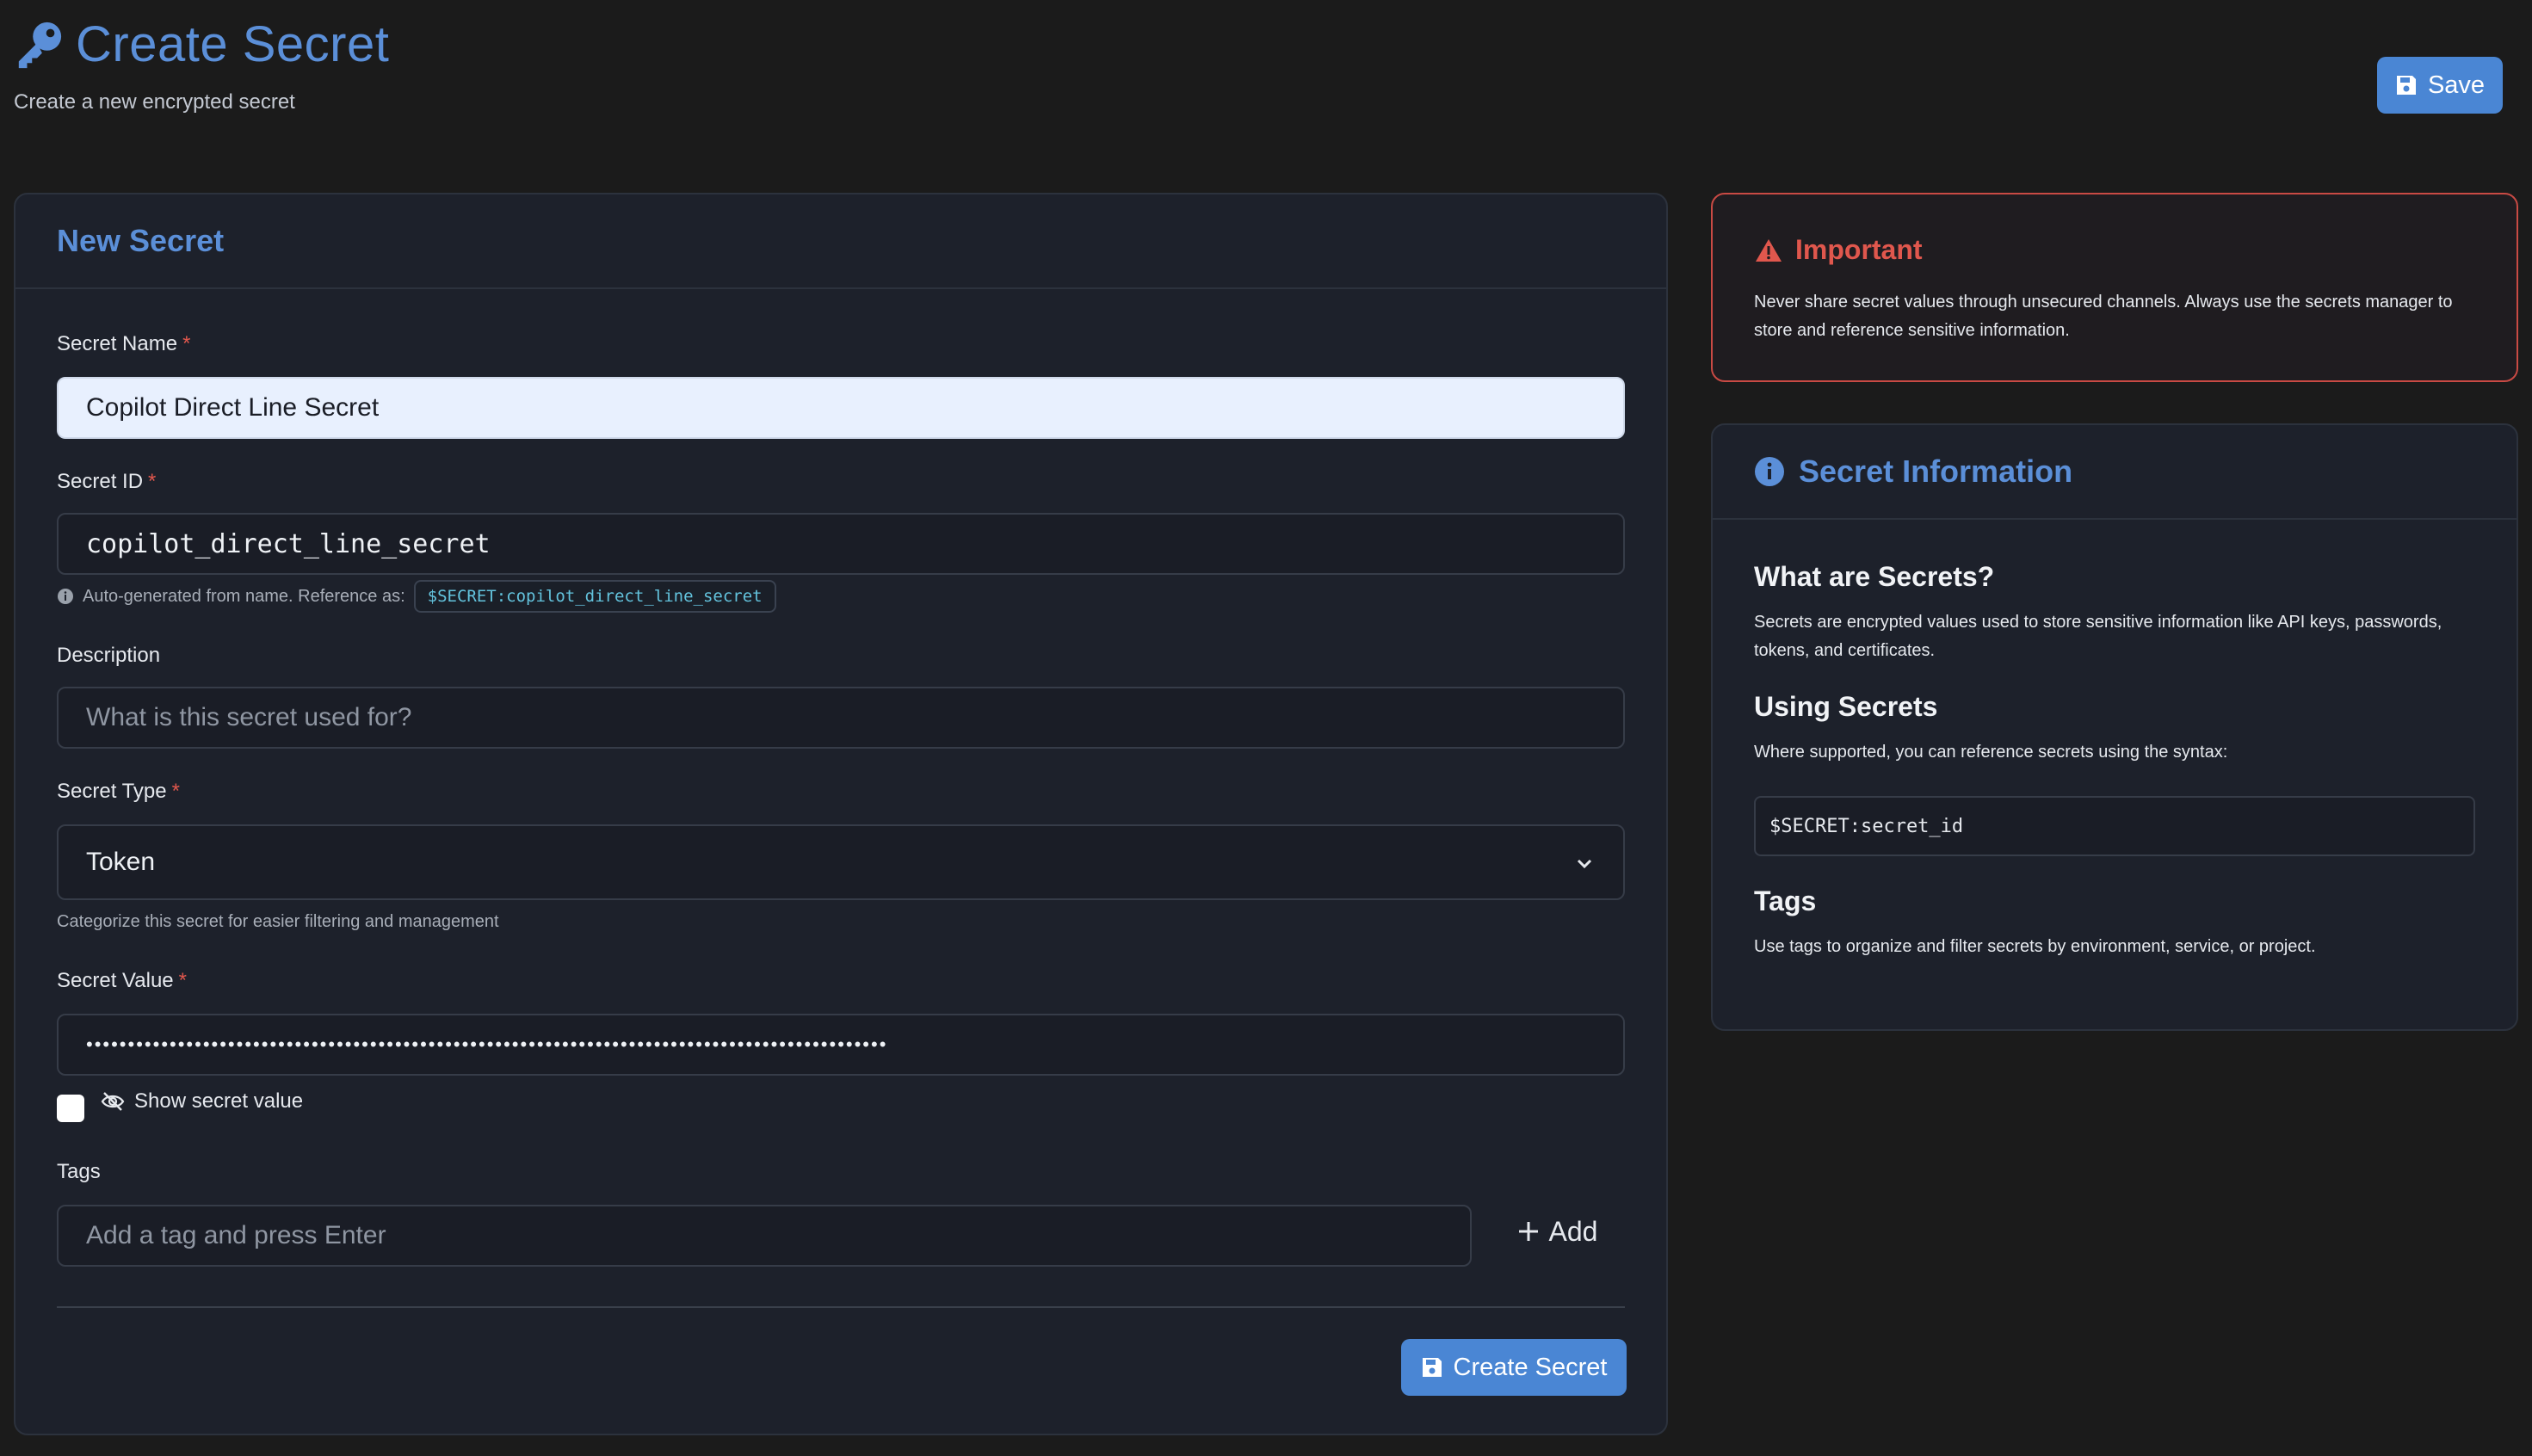 The image size is (2532, 1456). I want to click on show-secret-checkbox, so click(70, 1109).